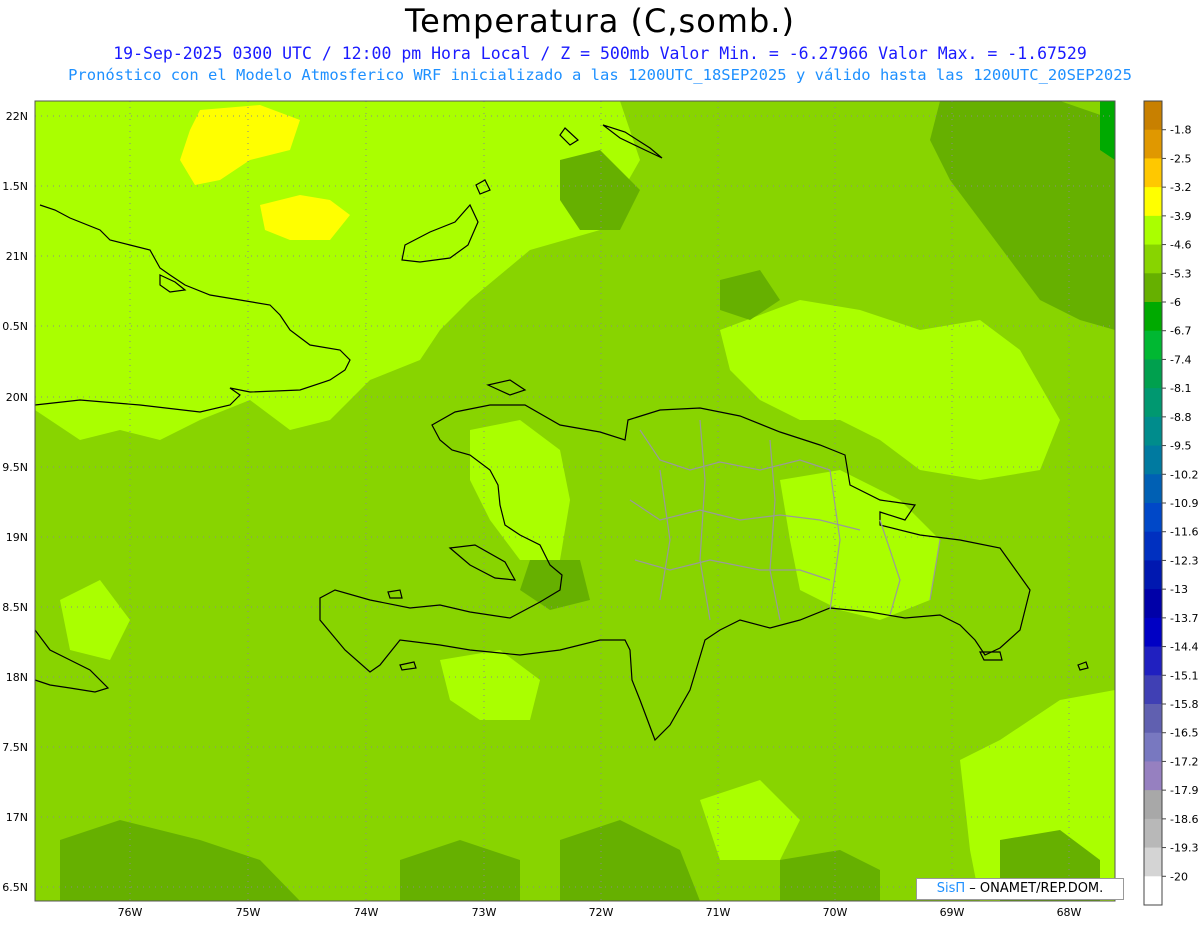 The image size is (1200, 927). Describe the element at coordinates (1179, 589) in the screenshot. I see `colorbar-label: -13` at that location.